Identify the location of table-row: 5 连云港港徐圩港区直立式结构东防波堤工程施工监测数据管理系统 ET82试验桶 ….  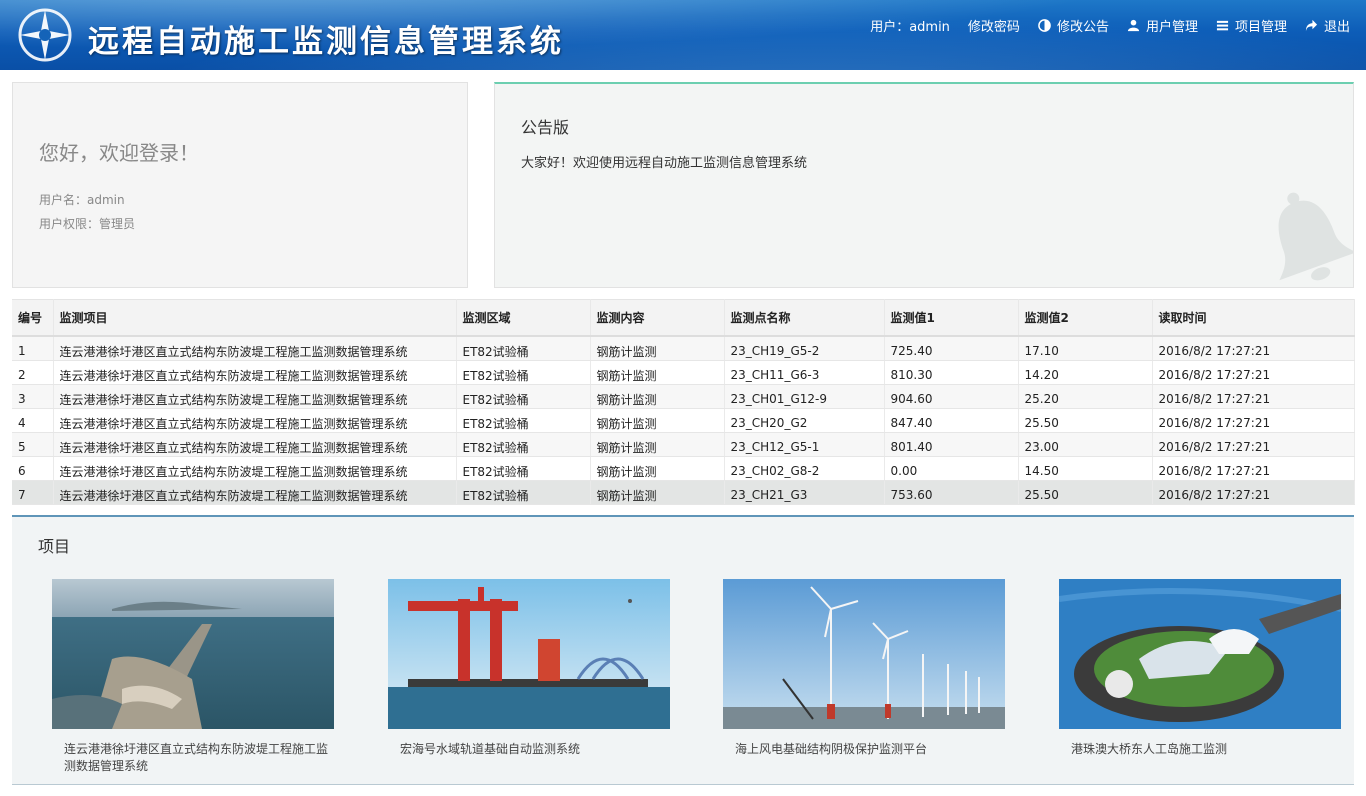
(683, 444).